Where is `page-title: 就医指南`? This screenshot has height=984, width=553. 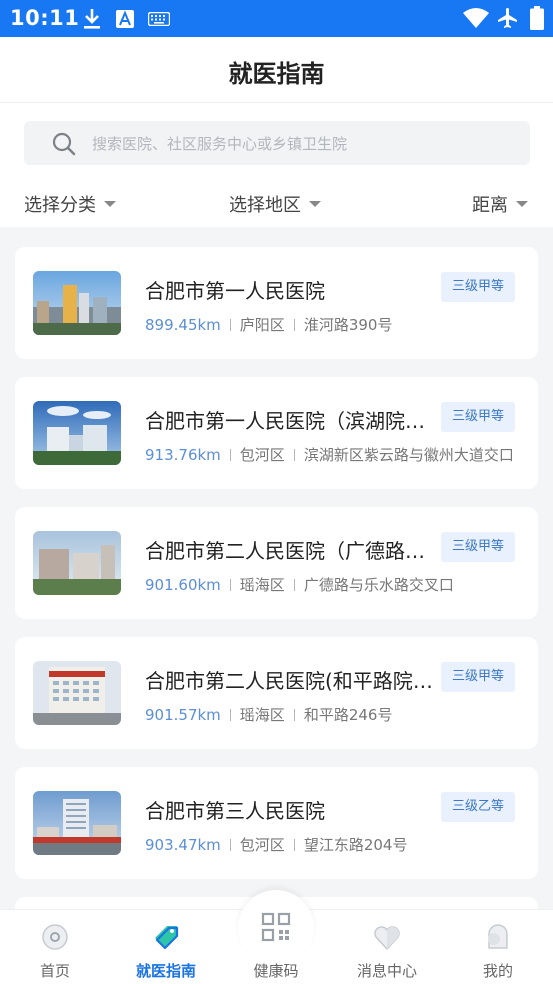 page-title: 就医指南 is located at coordinates (276, 74).